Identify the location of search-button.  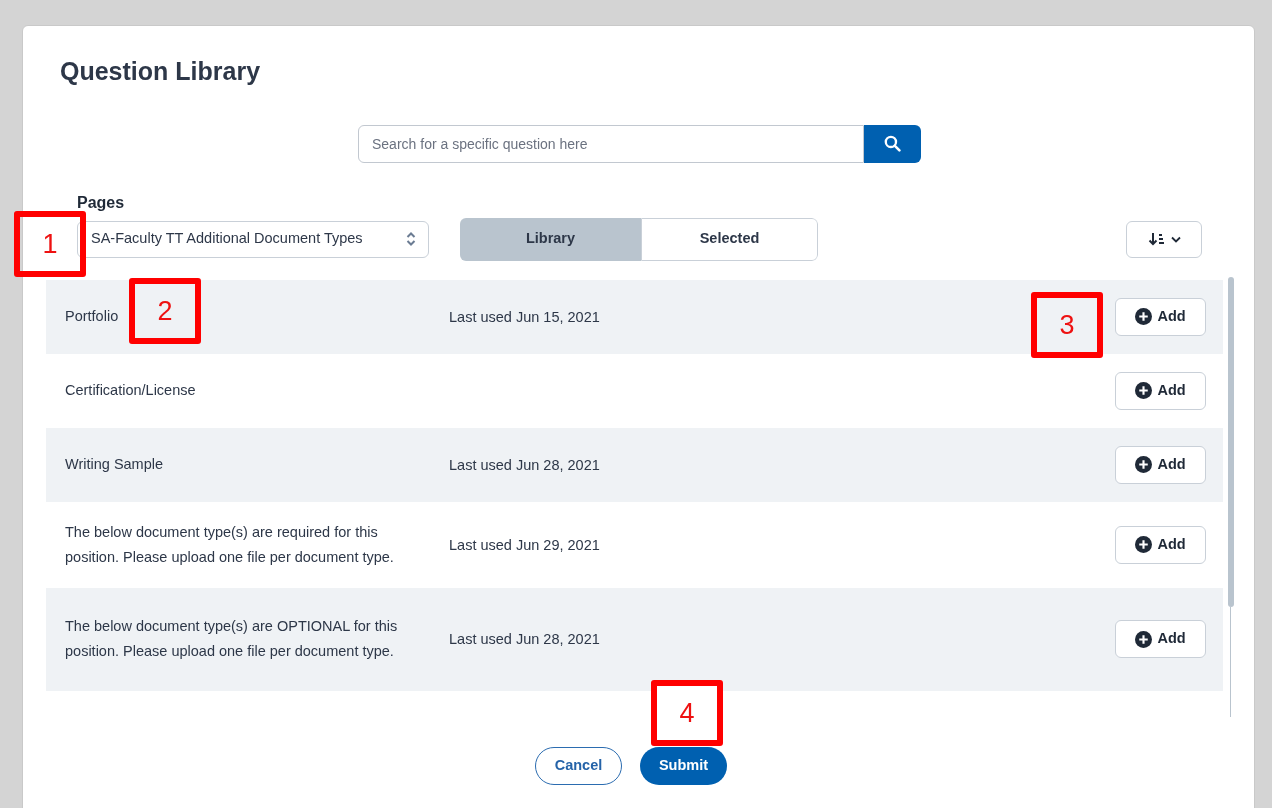
(892, 143).